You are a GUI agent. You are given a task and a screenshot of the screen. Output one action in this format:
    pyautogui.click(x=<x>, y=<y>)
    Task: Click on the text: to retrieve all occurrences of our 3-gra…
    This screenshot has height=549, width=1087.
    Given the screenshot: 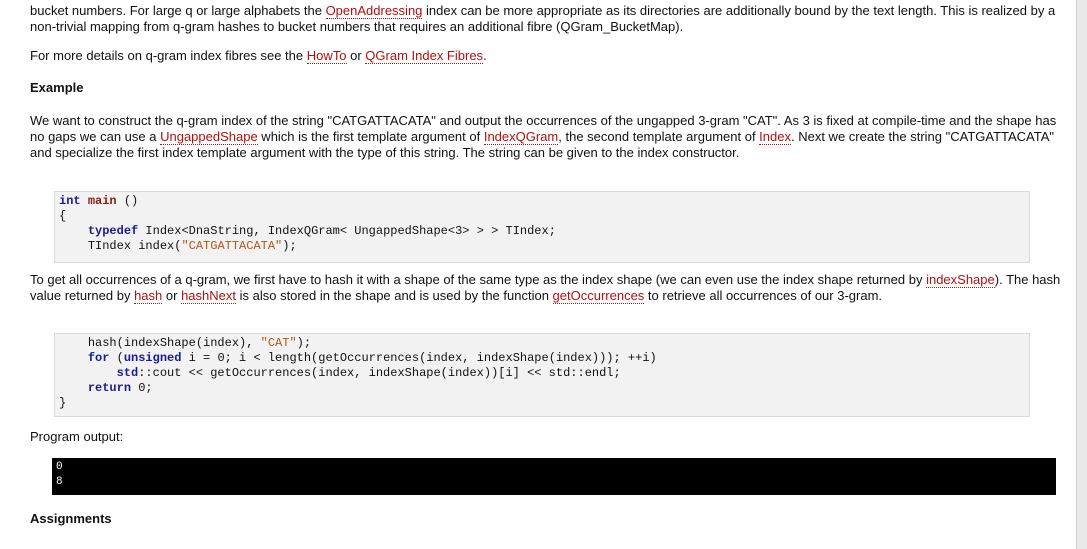 What is the action you would take?
    pyautogui.click(x=763, y=295)
    